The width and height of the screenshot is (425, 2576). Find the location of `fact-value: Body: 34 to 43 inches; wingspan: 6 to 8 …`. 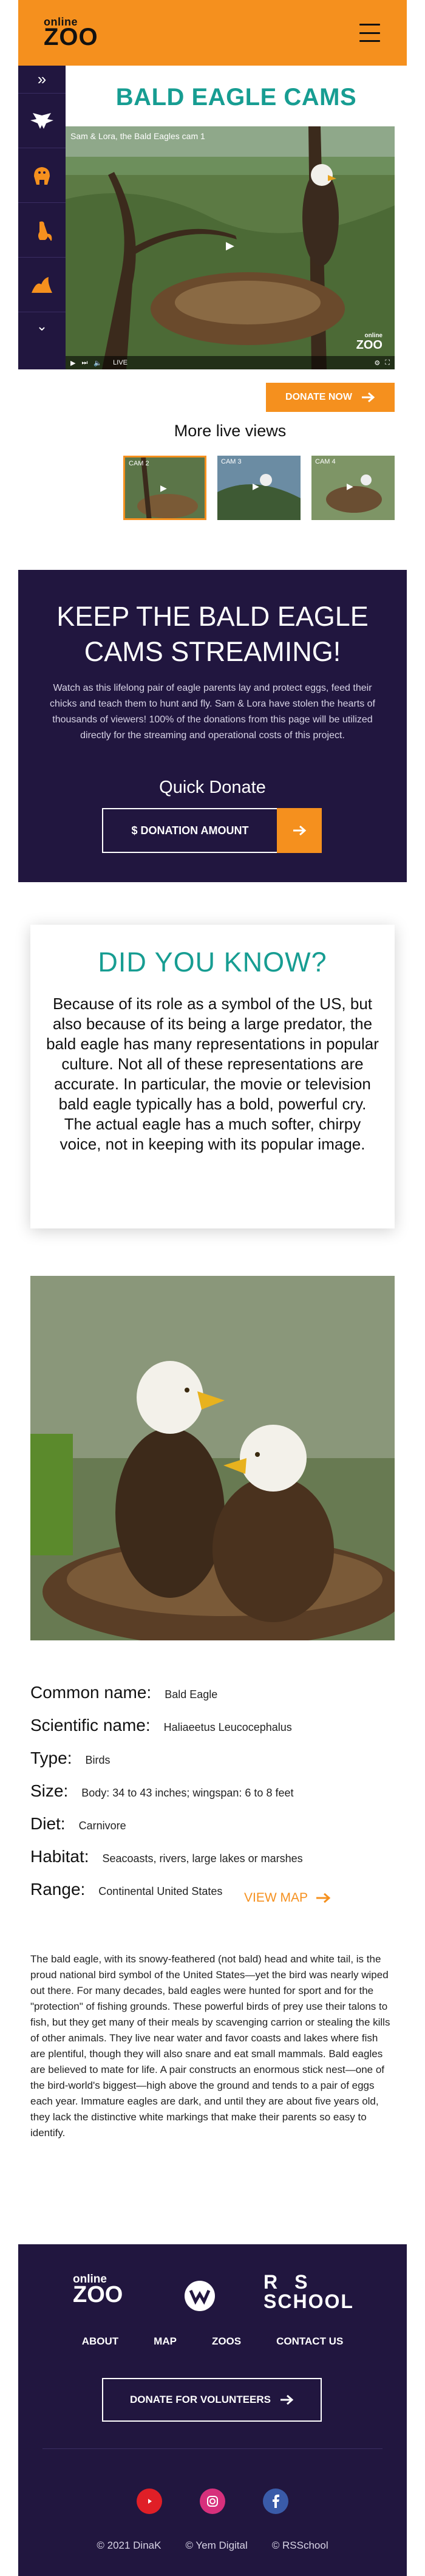

fact-value: Body: 34 to 43 inches; wingspan: 6 to 8 … is located at coordinates (187, 1793).